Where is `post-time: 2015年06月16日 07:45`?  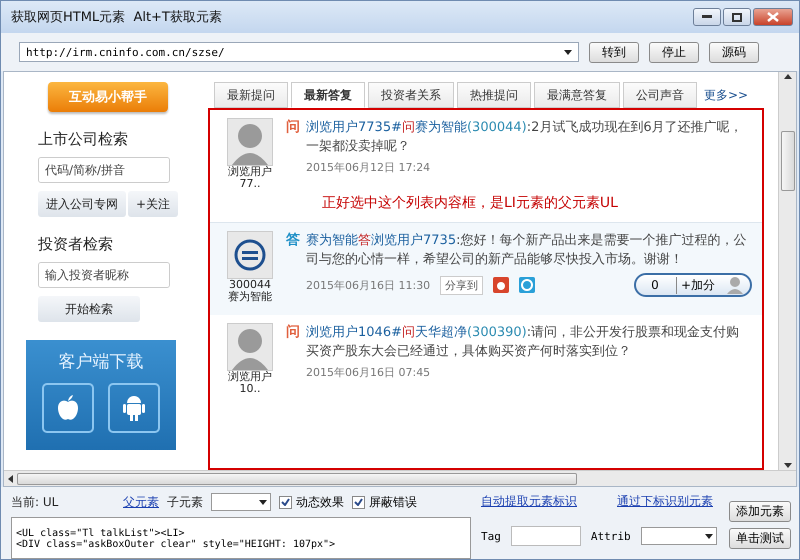
post-time: 2015年06月16日 07:45 is located at coordinates (368, 372).